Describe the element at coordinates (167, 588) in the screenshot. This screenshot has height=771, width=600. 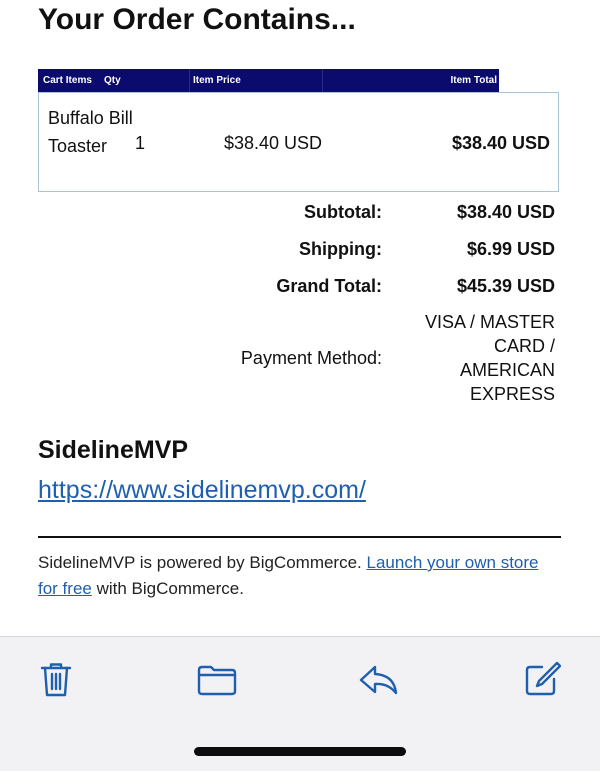
I see `footer-text-after: with BigCommerce.` at that location.